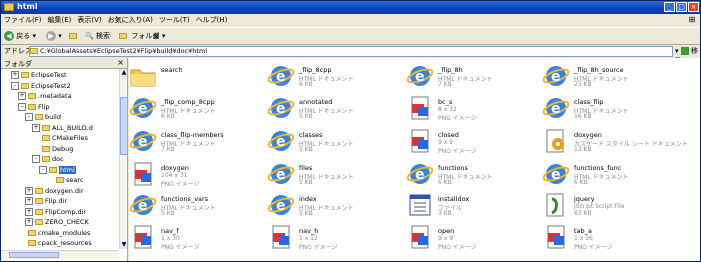  I want to click on folder-tree-item: - Flip, so click(33, 107).